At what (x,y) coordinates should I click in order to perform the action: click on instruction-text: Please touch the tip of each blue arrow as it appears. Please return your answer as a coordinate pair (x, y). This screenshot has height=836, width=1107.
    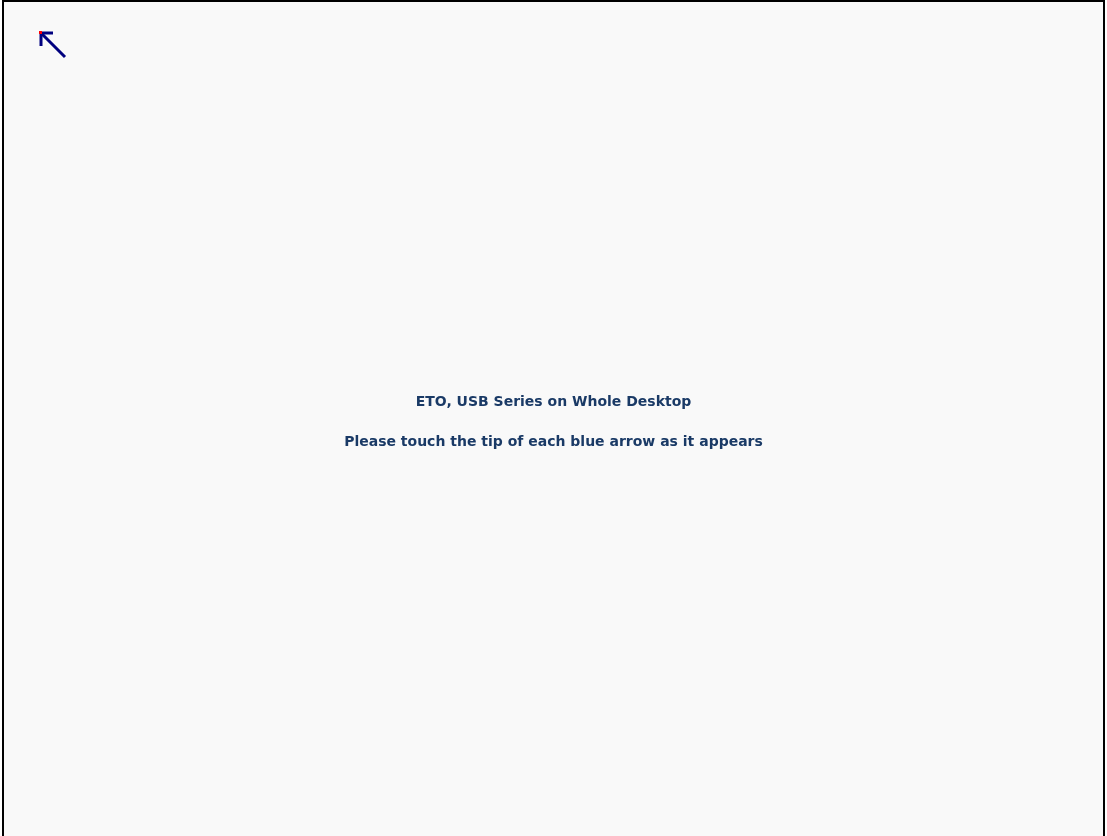
    Looking at the image, I should click on (553, 441).